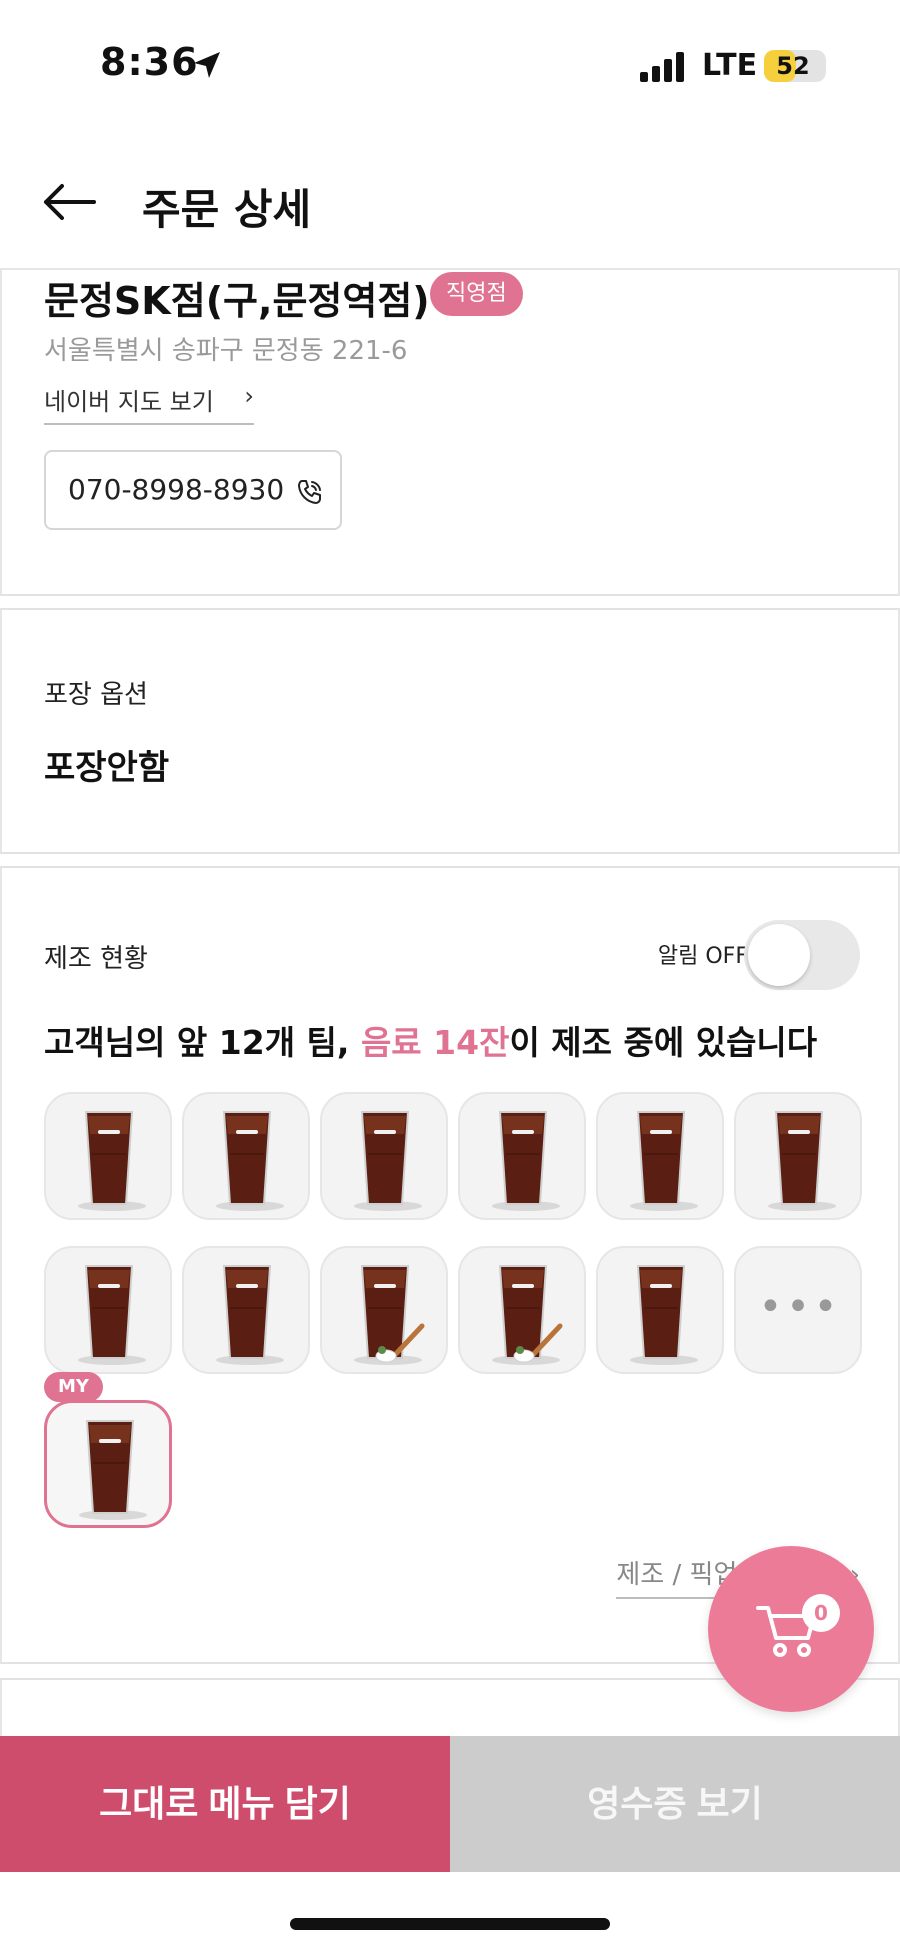 This screenshot has height=1951, width=900. What do you see at coordinates (129, 402) in the screenshot?
I see `map-link-label: 네이버 지도 보기` at bounding box center [129, 402].